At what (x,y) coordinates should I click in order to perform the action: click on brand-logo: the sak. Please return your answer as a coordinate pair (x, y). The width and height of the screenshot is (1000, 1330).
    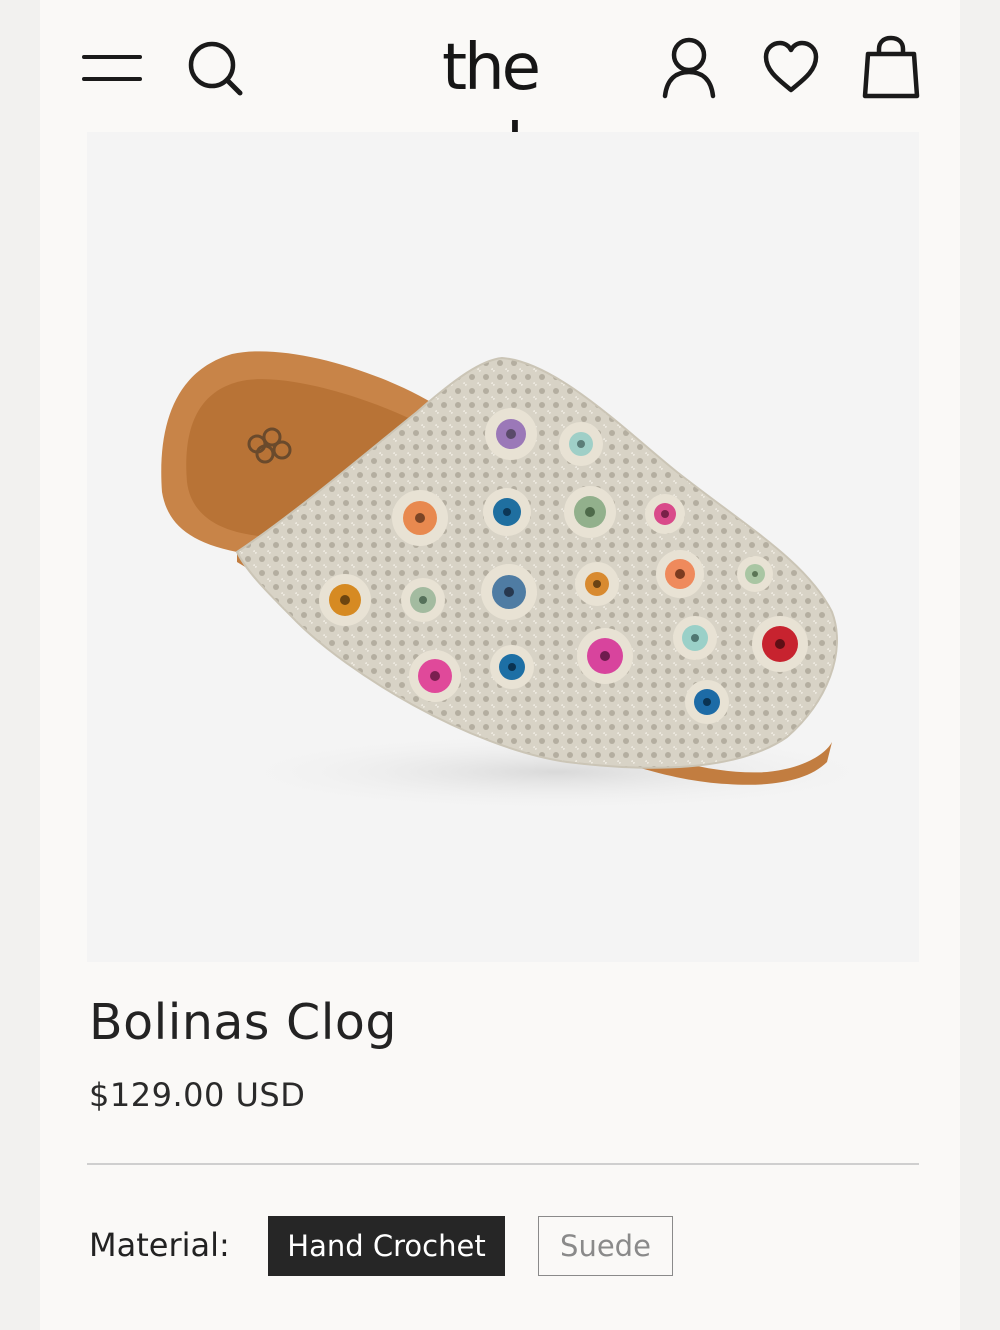
    Looking at the image, I should click on (490, 106).